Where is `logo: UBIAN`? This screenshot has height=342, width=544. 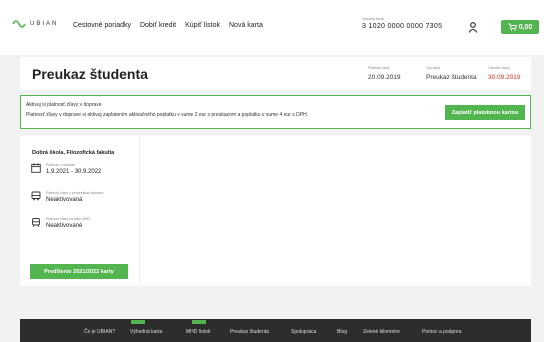
logo: UBIAN is located at coordinates (35, 24).